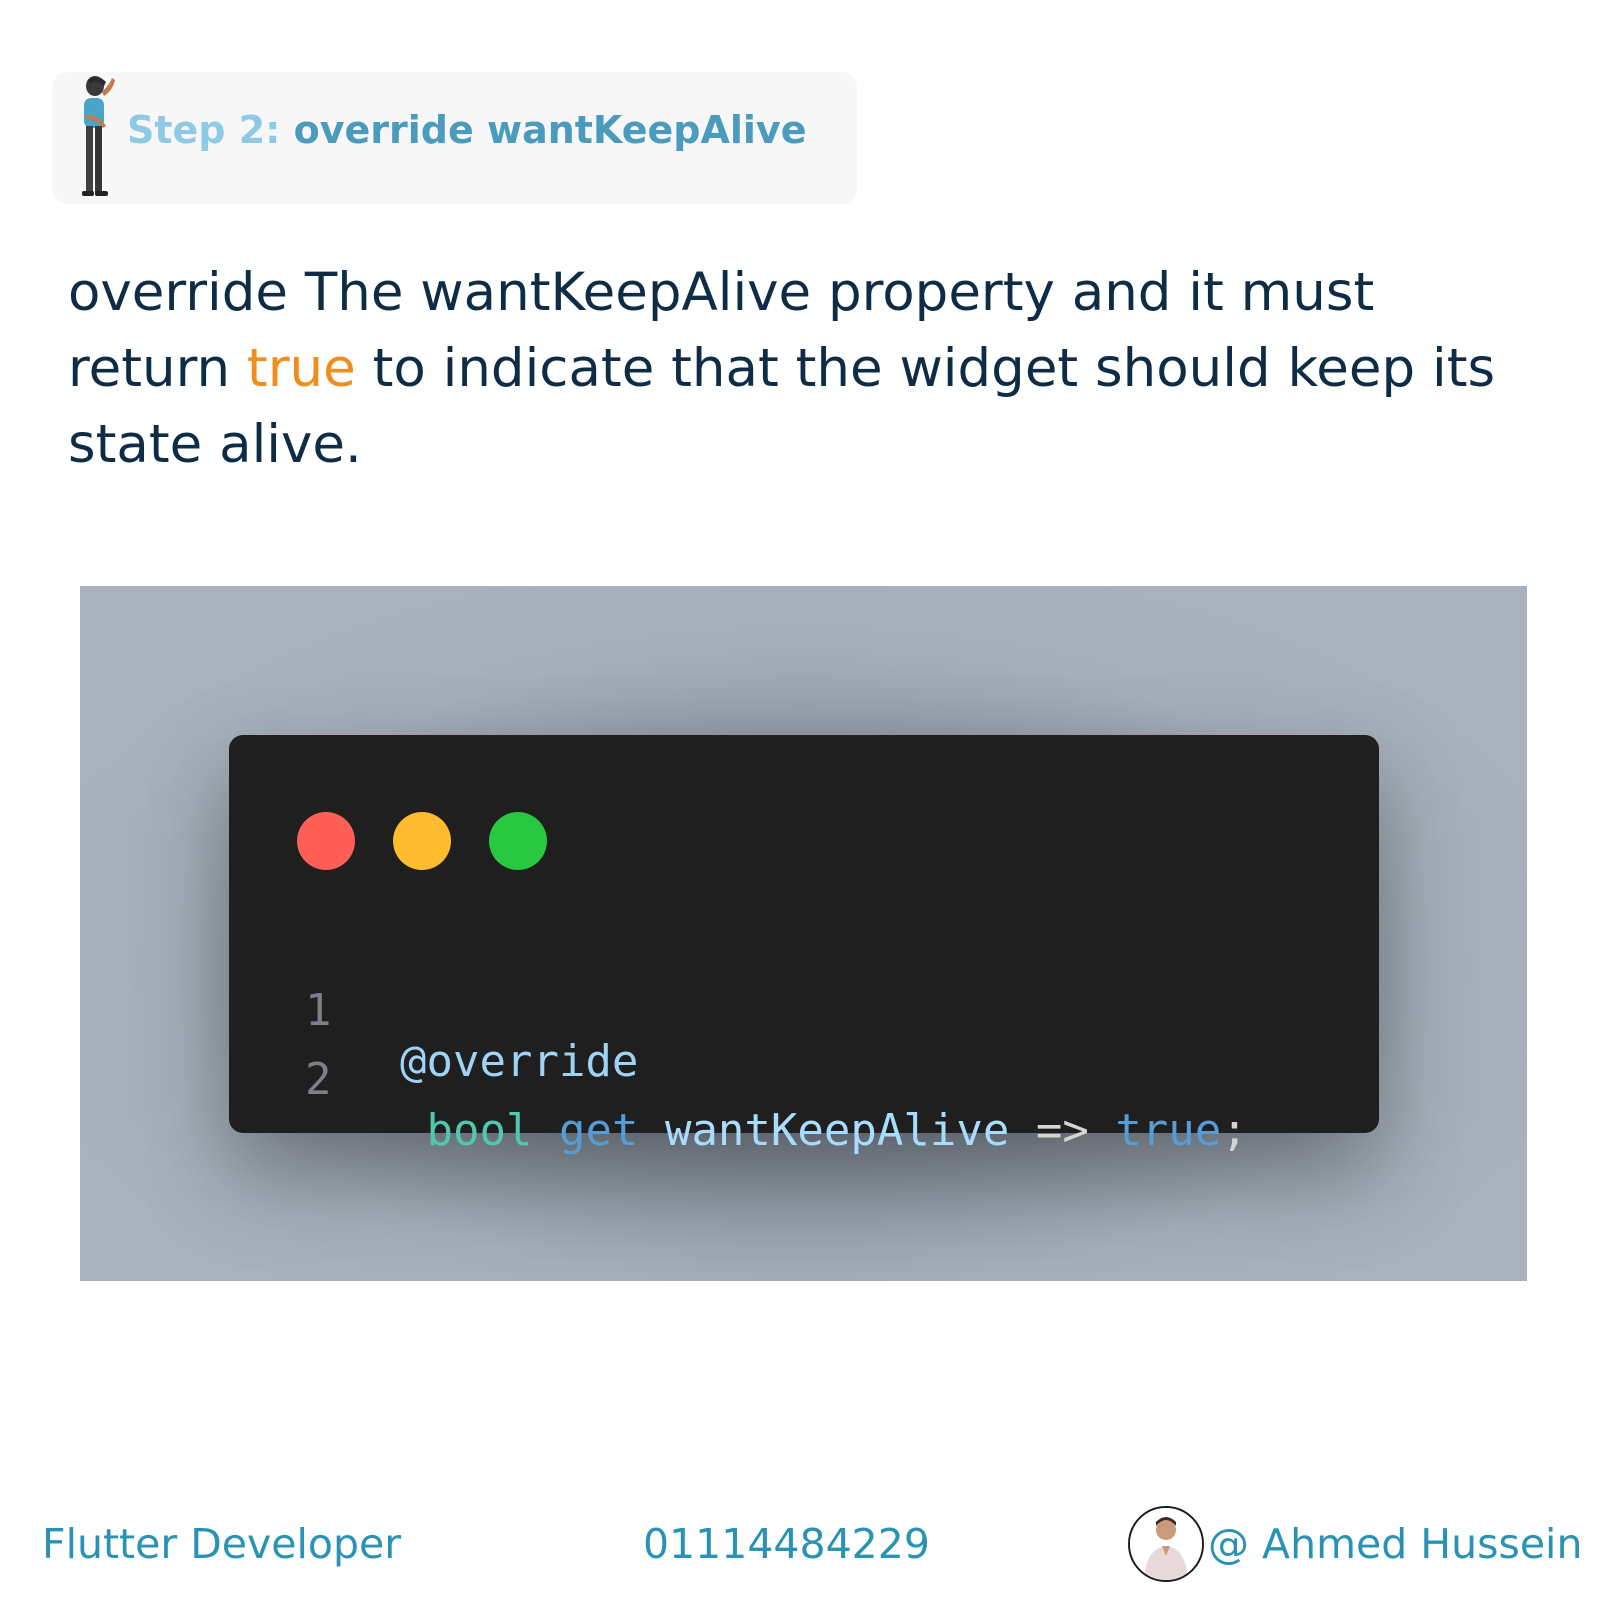 The image size is (1600, 1600). Describe the element at coordinates (318, 1079) in the screenshot. I see `line-number: 2` at that location.